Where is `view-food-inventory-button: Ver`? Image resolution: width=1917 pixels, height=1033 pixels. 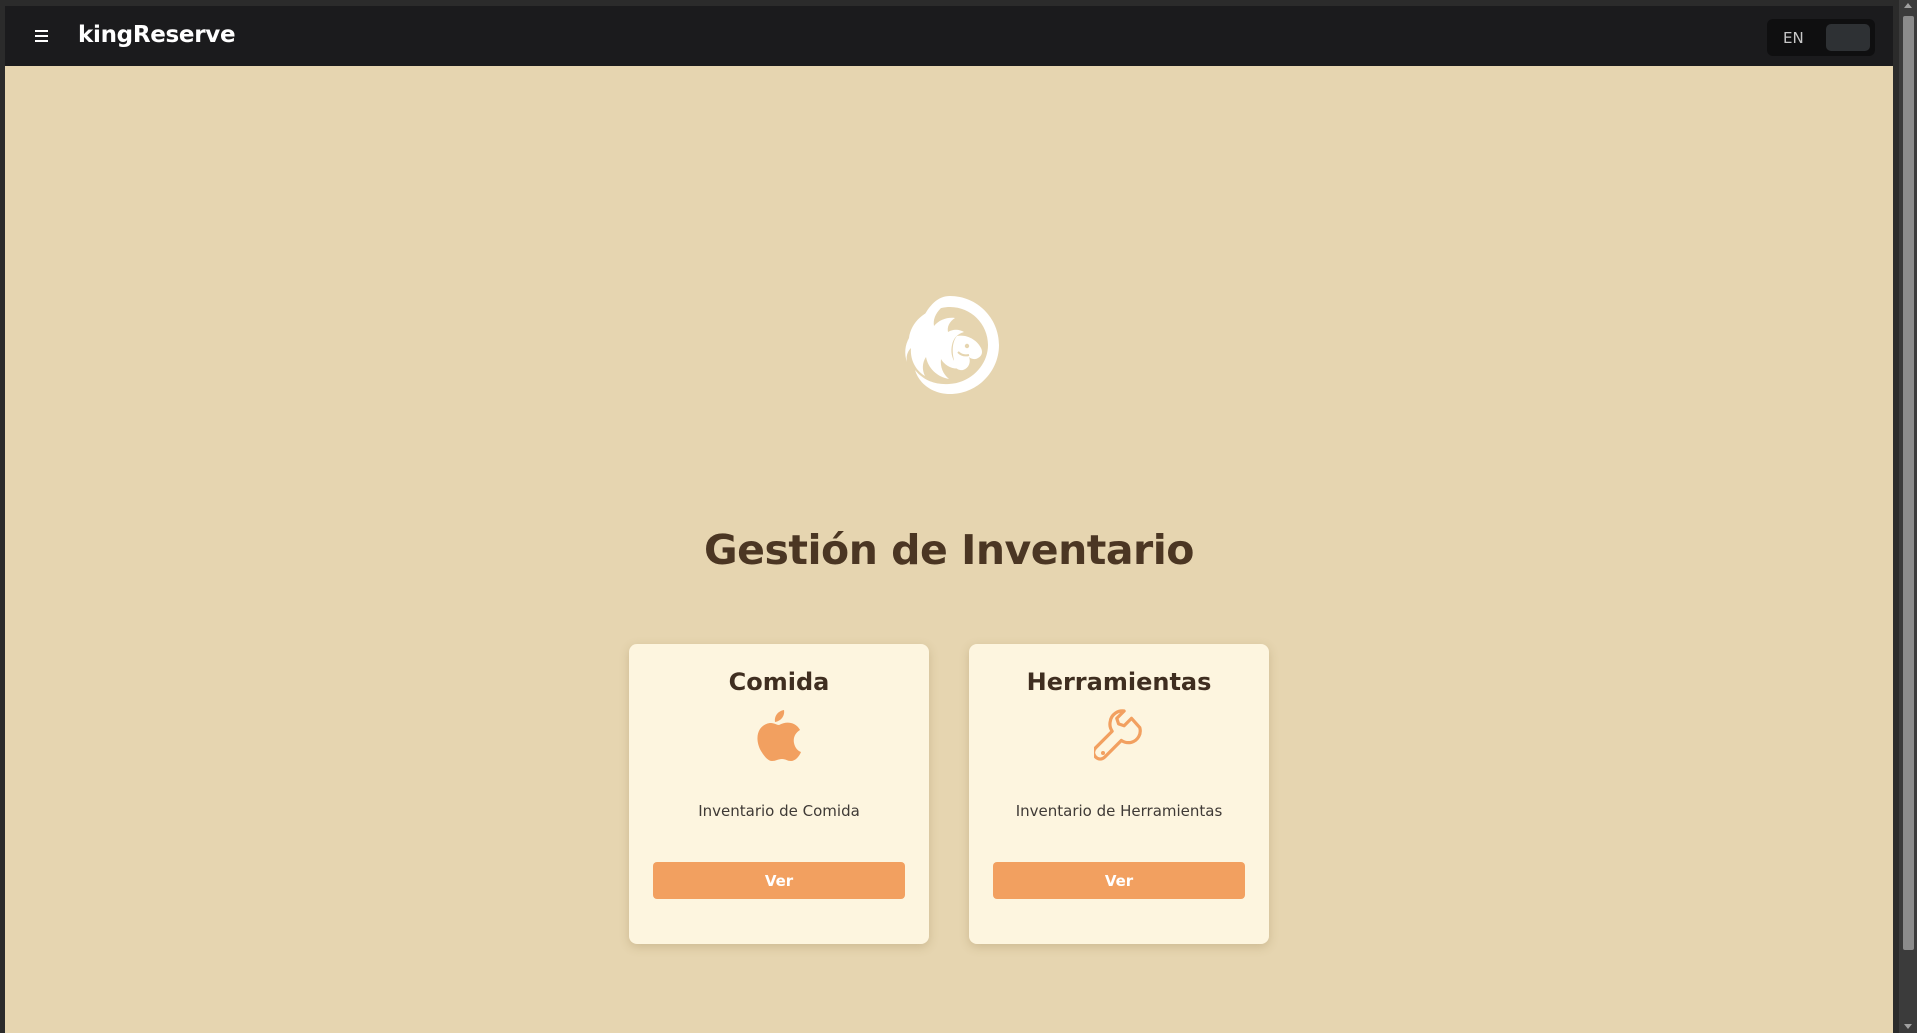
view-food-inventory-button: Ver is located at coordinates (779, 880).